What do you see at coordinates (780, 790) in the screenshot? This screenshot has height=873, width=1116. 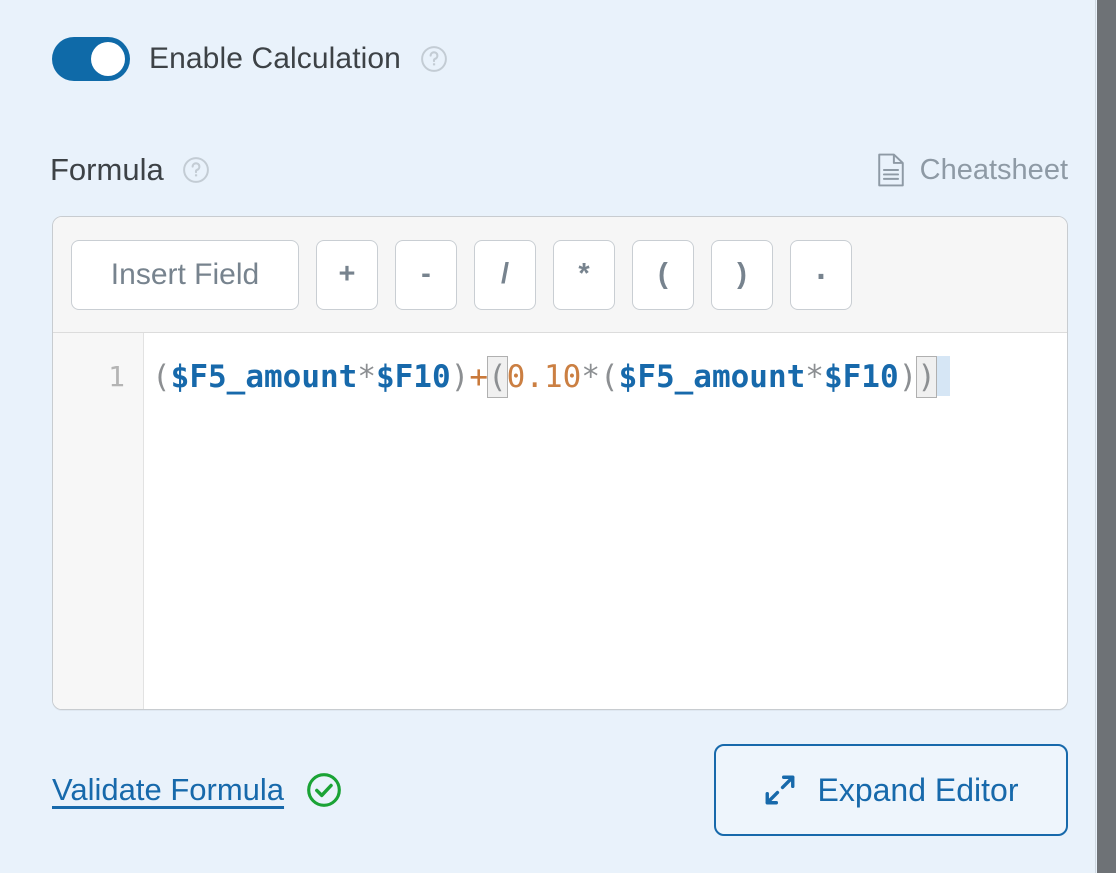 I see `expand-diagonal-arrows-icon` at bounding box center [780, 790].